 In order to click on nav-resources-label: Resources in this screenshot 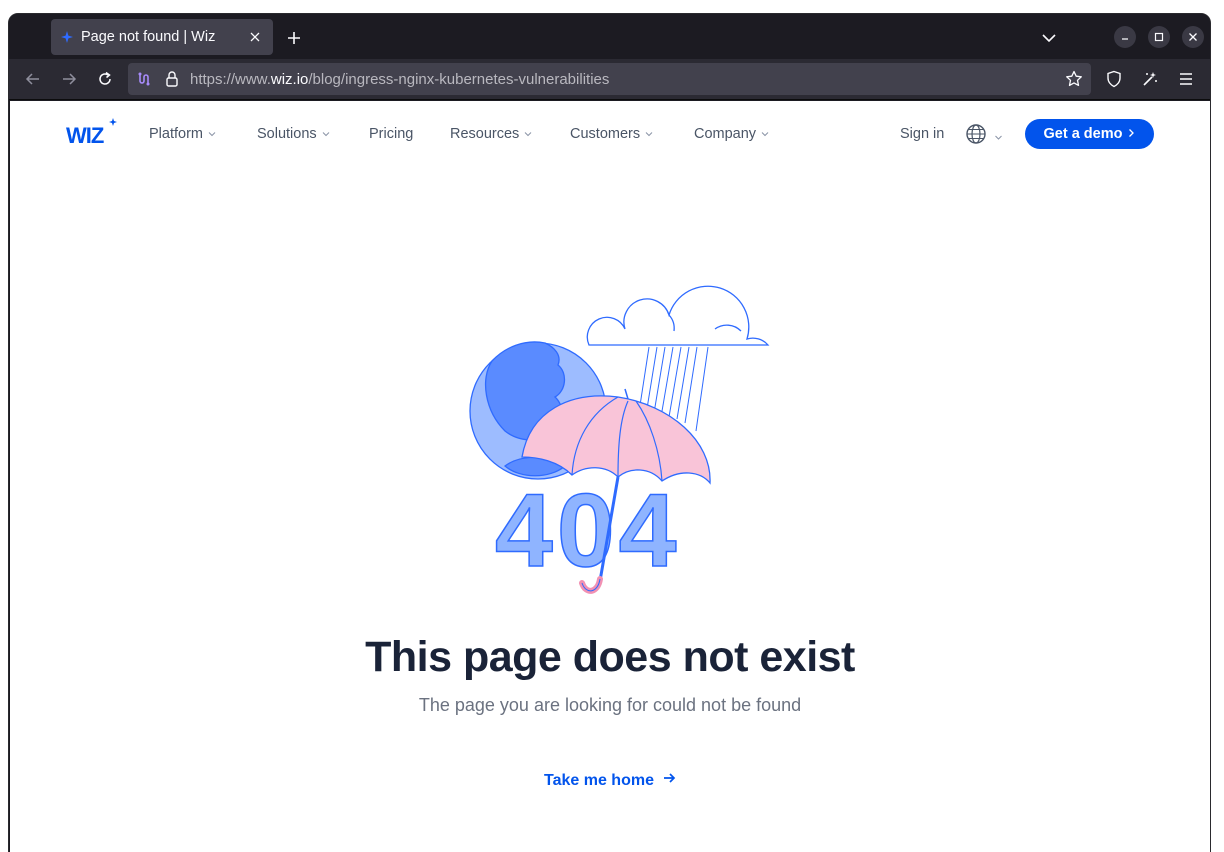, I will do `click(485, 134)`.